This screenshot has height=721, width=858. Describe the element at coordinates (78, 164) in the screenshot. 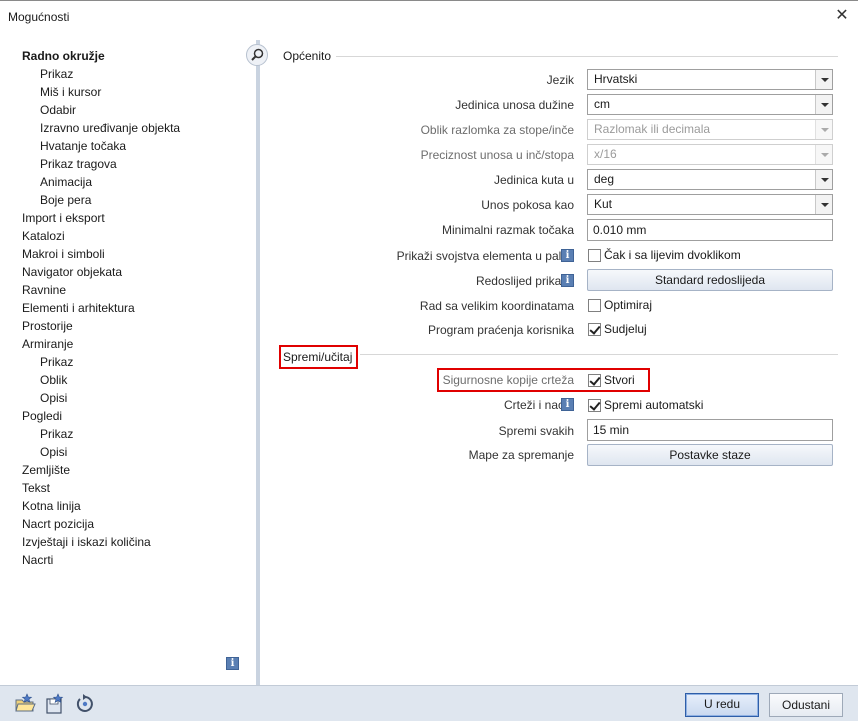

I see `tree-item: Prikaz tragova` at that location.